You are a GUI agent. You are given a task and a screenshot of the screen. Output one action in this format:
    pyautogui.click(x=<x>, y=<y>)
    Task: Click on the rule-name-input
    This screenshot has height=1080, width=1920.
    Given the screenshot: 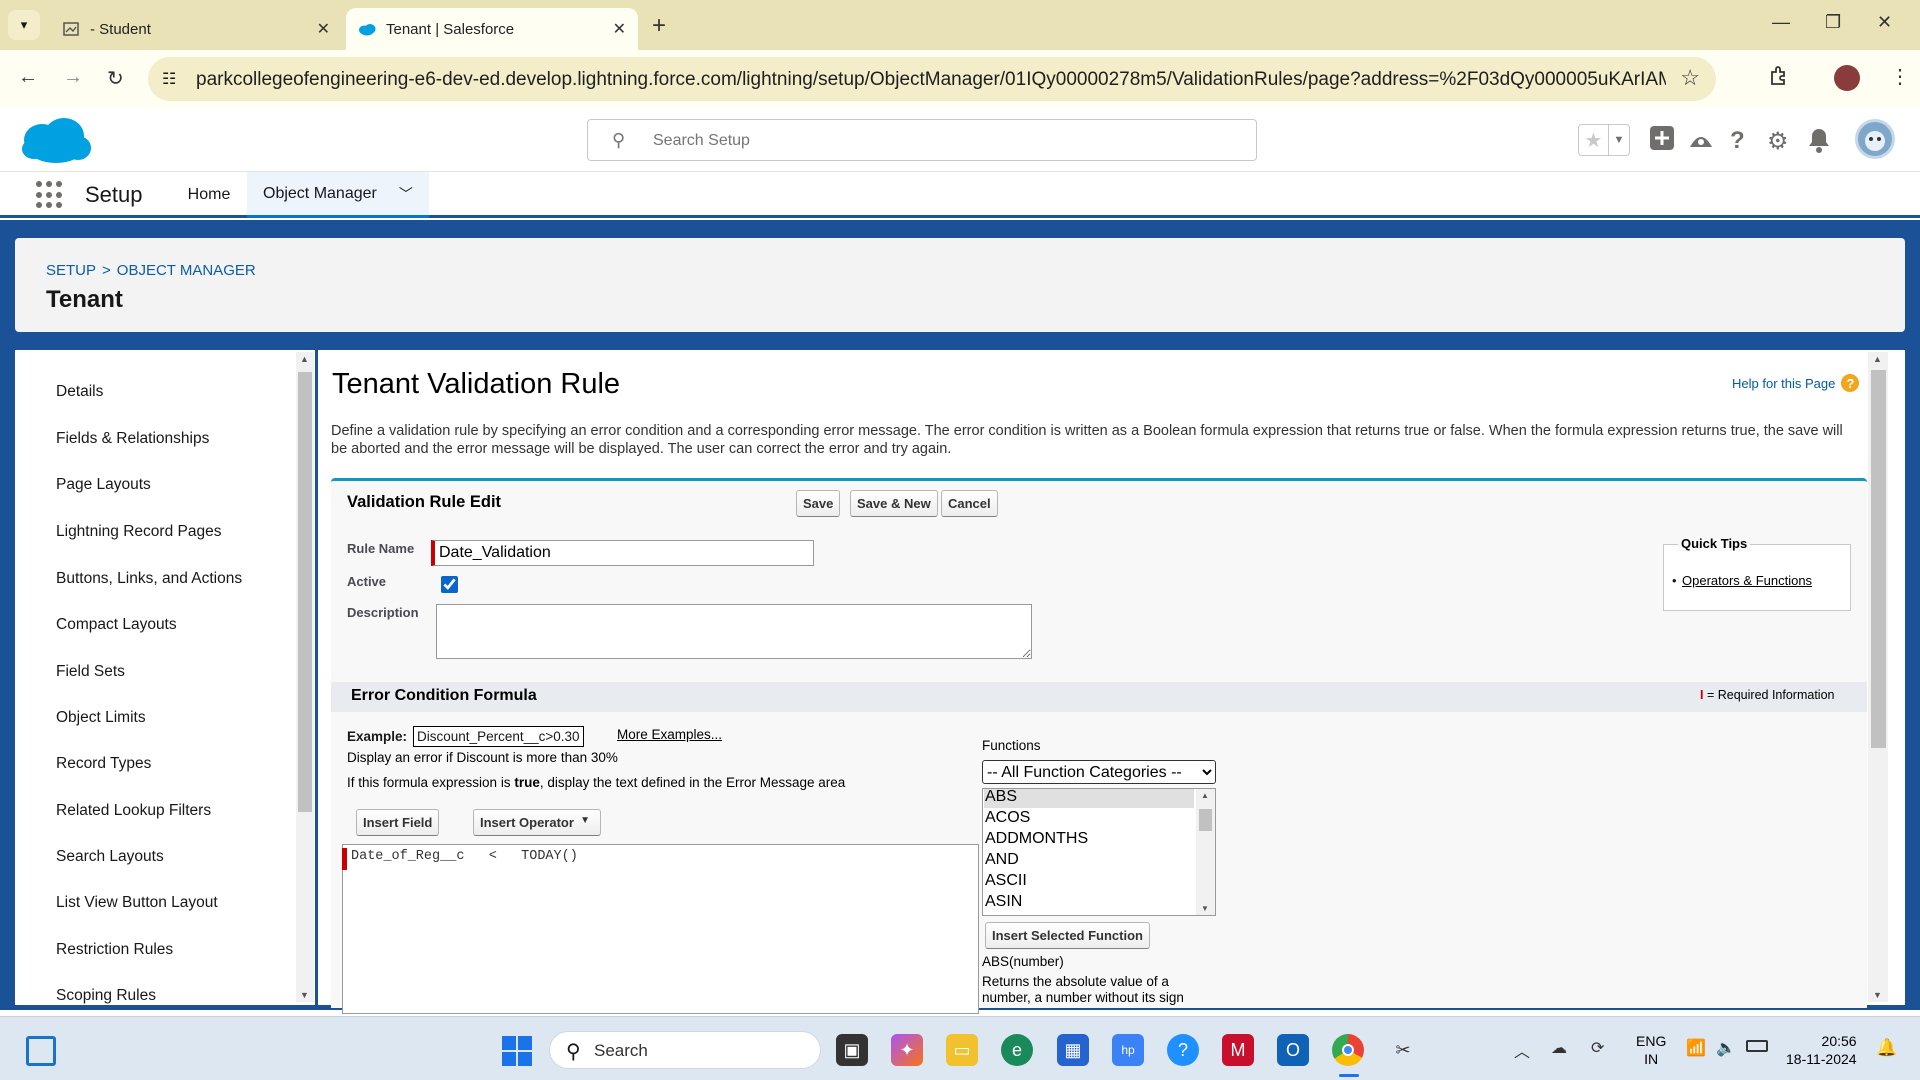 What is the action you would take?
    pyautogui.click(x=622, y=553)
    